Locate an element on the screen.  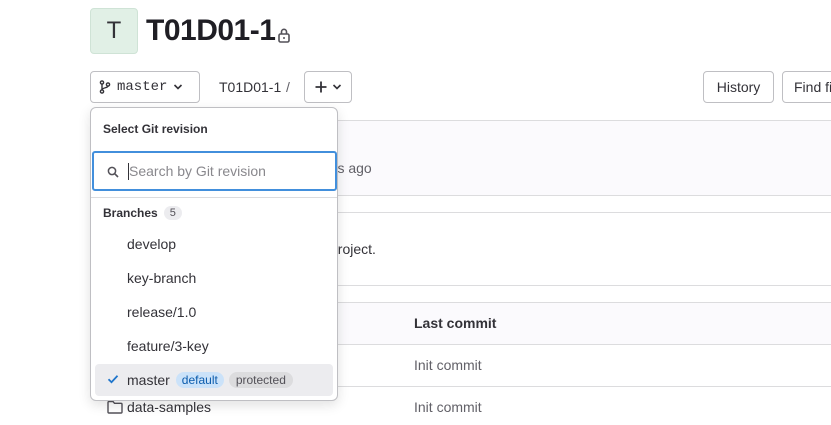
add-button is located at coordinates (328, 87).